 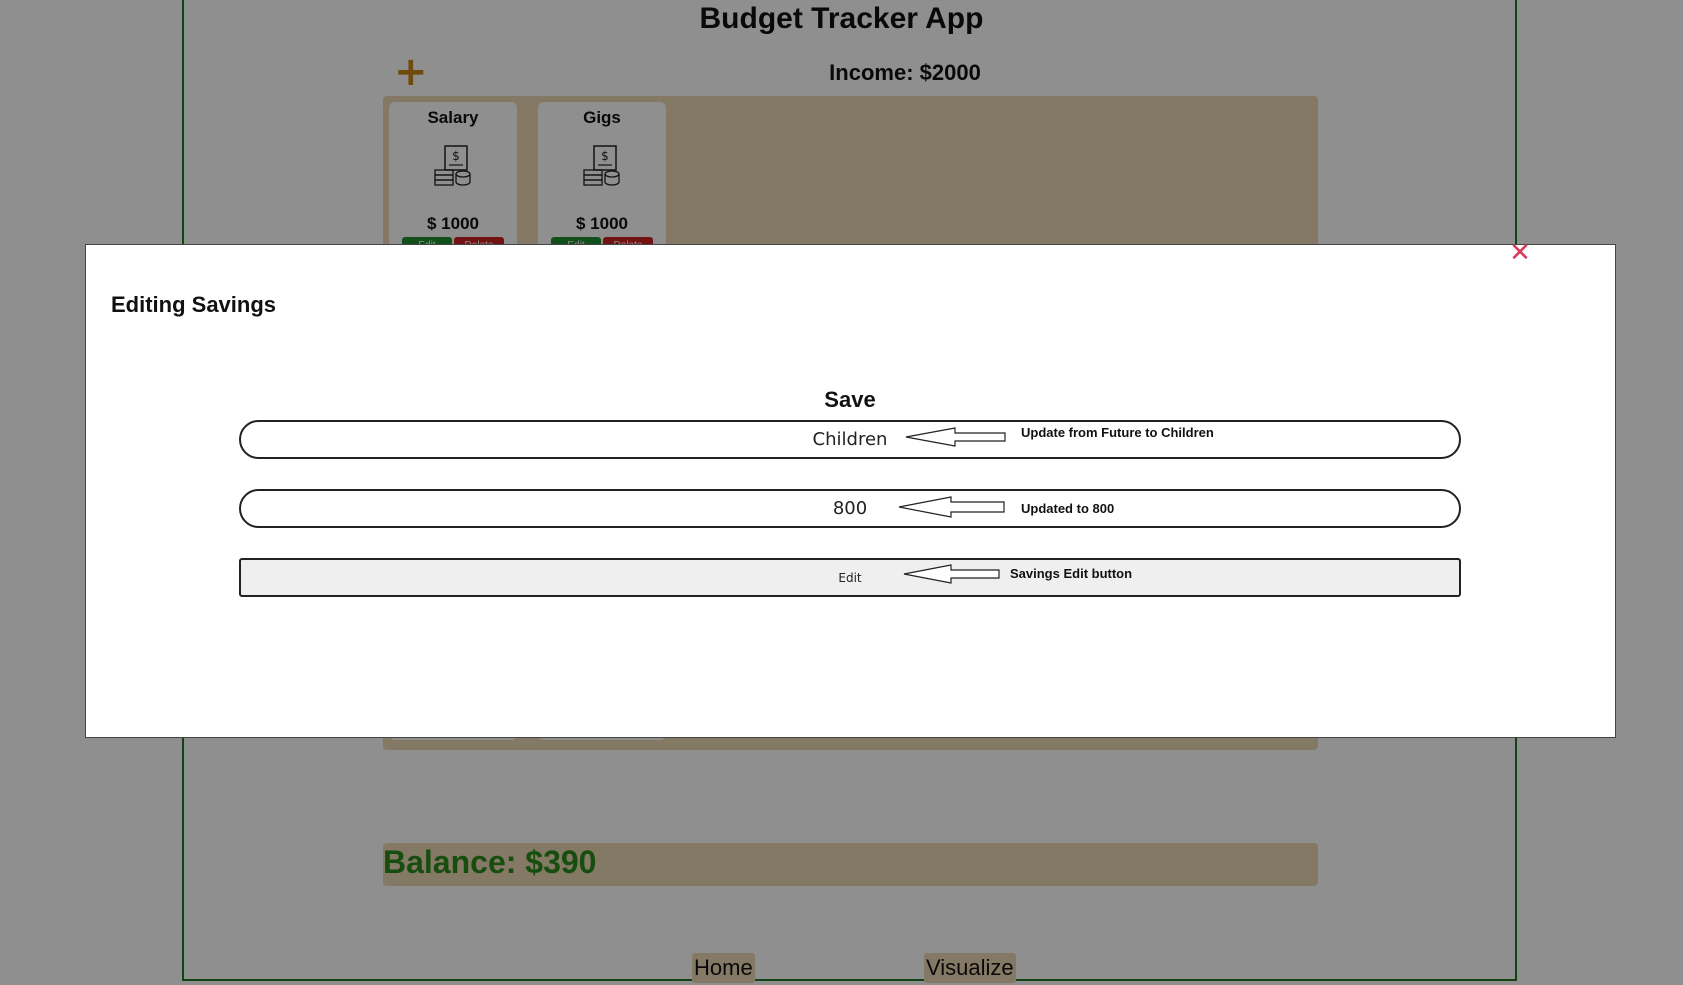 I want to click on annotation-name-note: Update from Future to Children, so click(x=1117, y=432).